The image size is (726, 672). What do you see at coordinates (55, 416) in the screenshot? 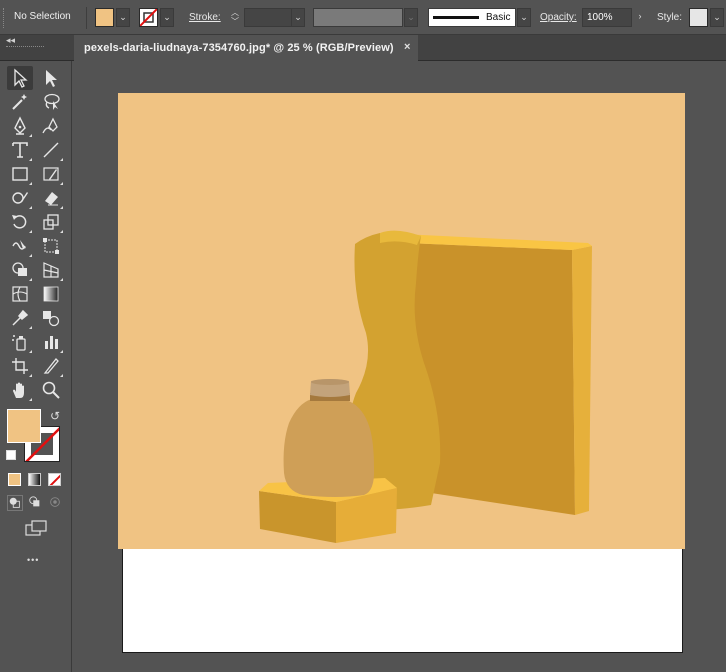
I see `swap-colors-icon: ↺` at bounding box center [55, 416].